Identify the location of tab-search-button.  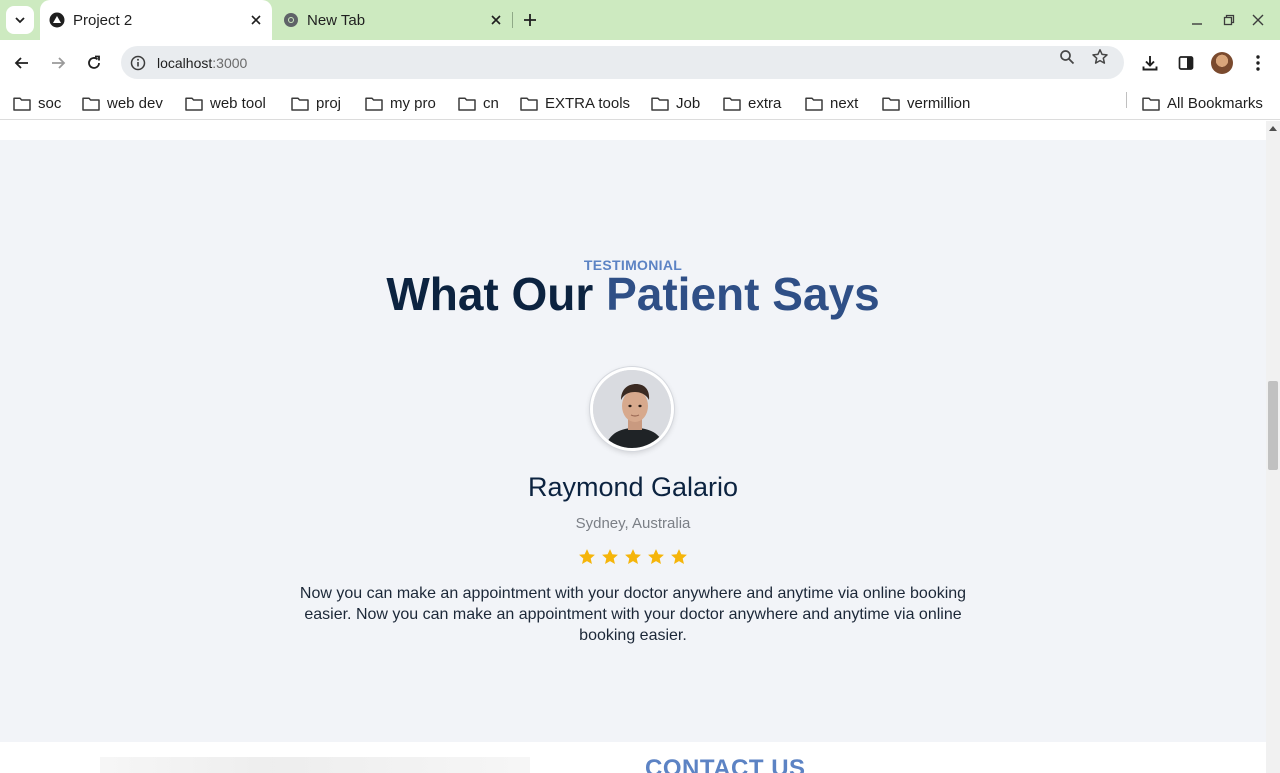
(20, 20).